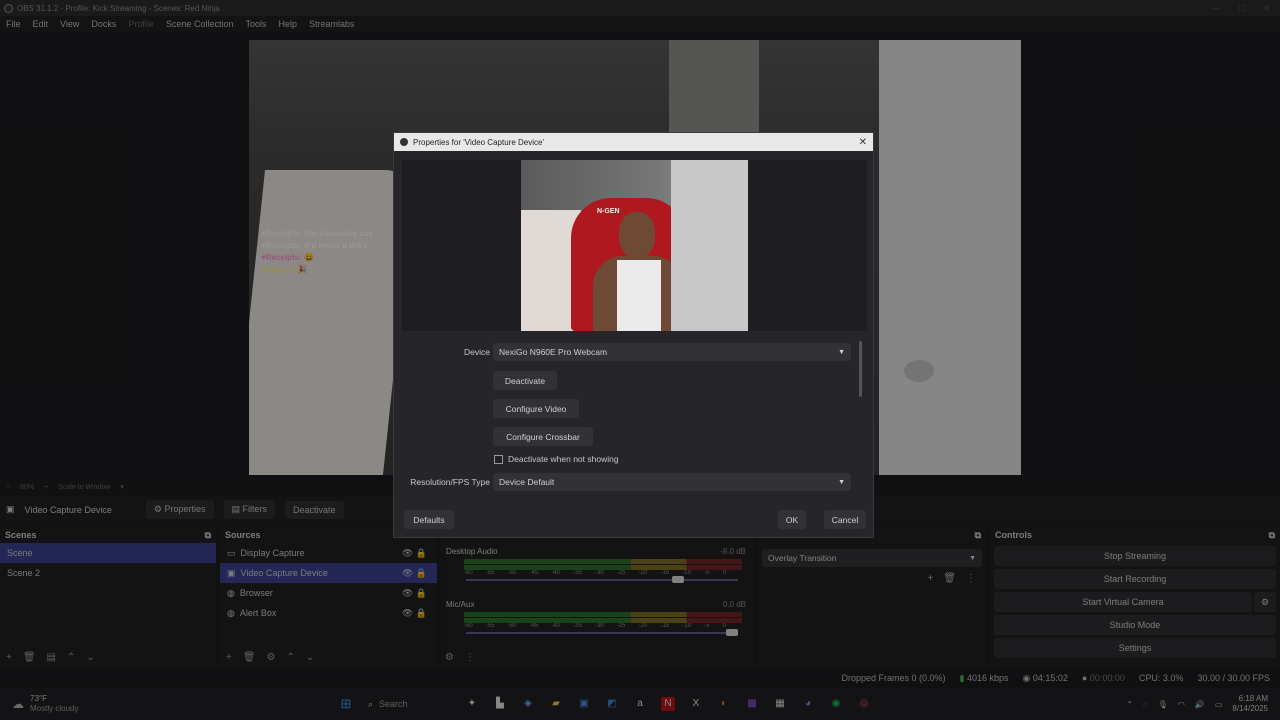  Describe the element at coordinates (51, 657) in the screenshot. I see `filter-icon: ▤` at that location.